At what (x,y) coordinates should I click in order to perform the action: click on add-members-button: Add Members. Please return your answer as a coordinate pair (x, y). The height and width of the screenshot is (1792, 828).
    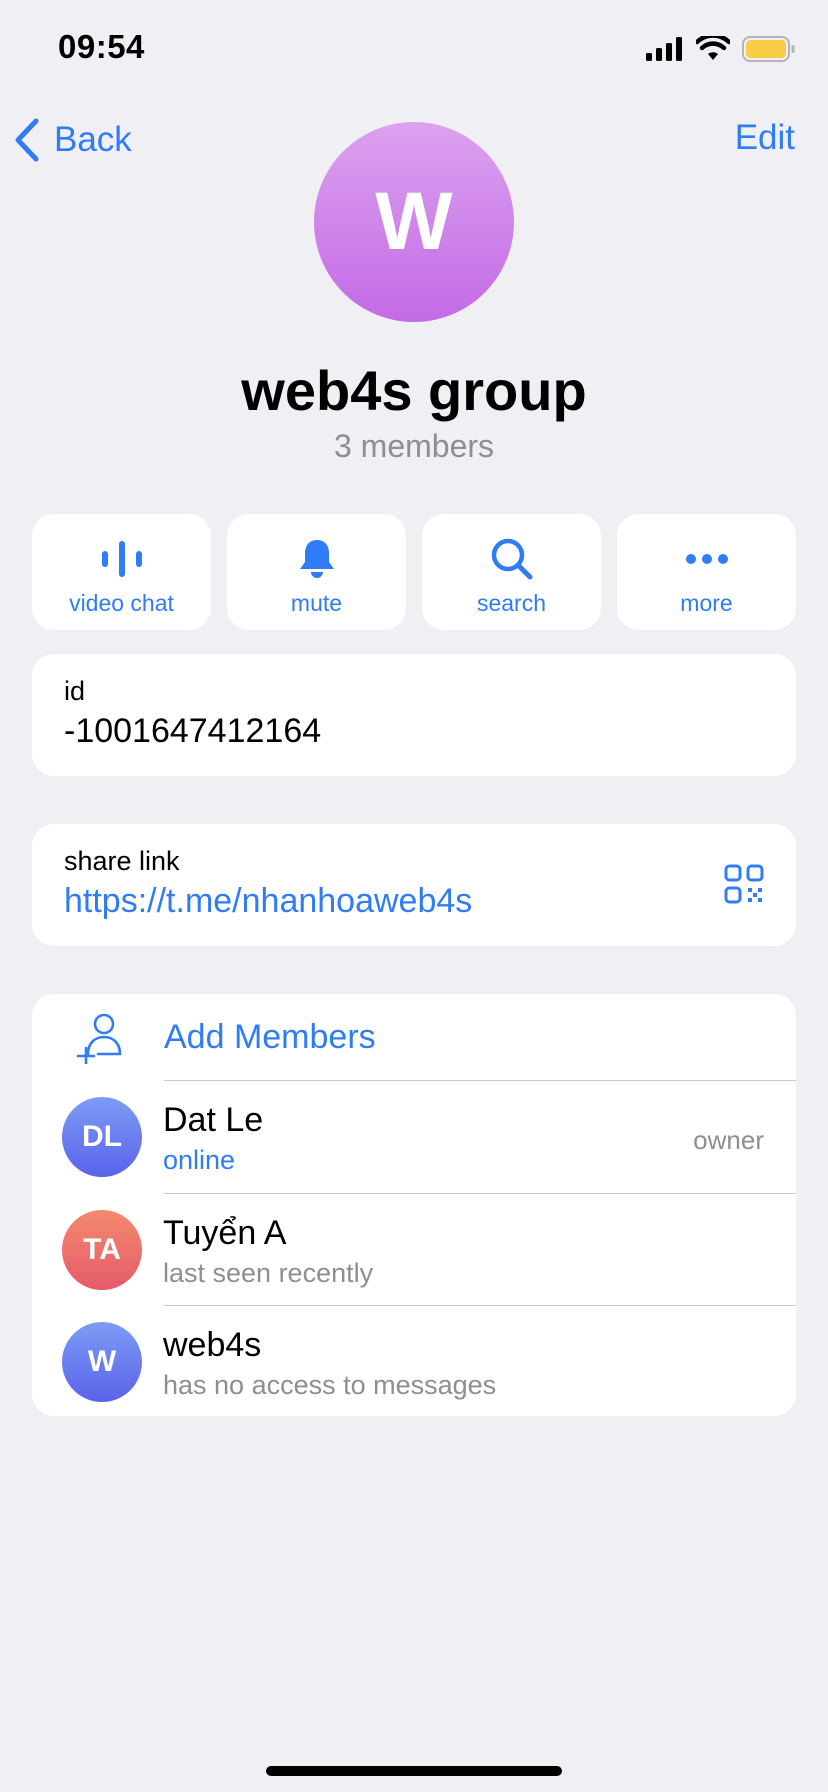
    Looking at the image, I should click on (414, 1037).